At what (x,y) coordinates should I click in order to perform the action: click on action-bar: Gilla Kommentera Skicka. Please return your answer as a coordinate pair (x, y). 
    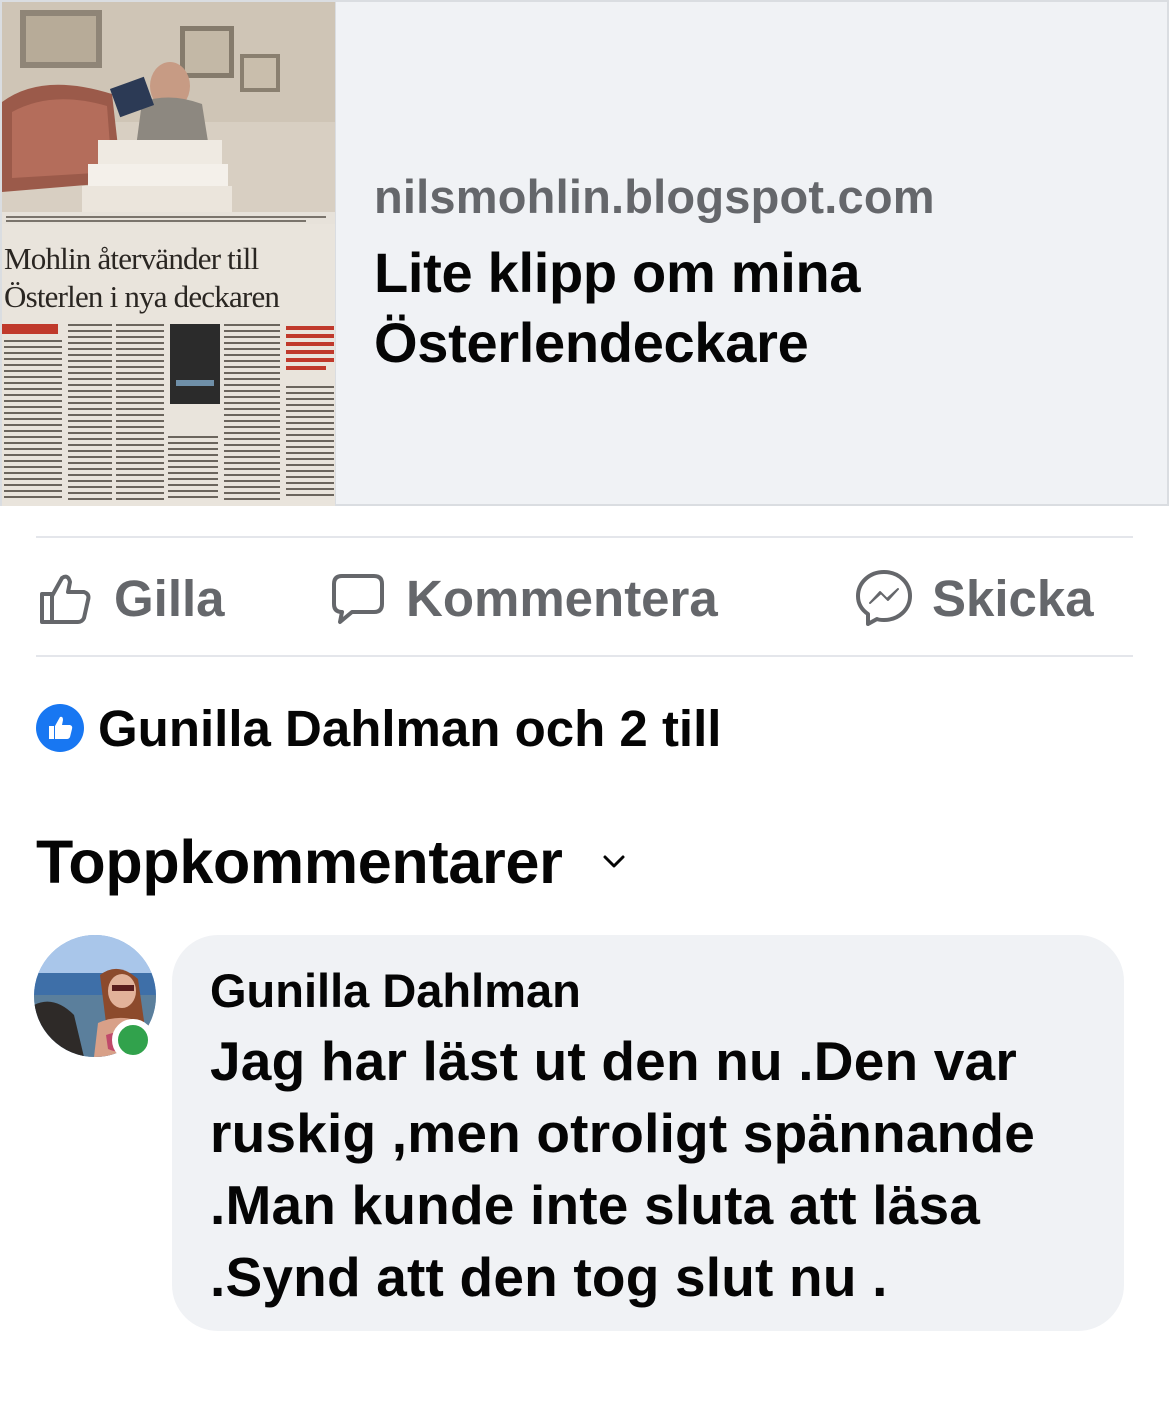
    Looking at the image, I should click on (584, 598).